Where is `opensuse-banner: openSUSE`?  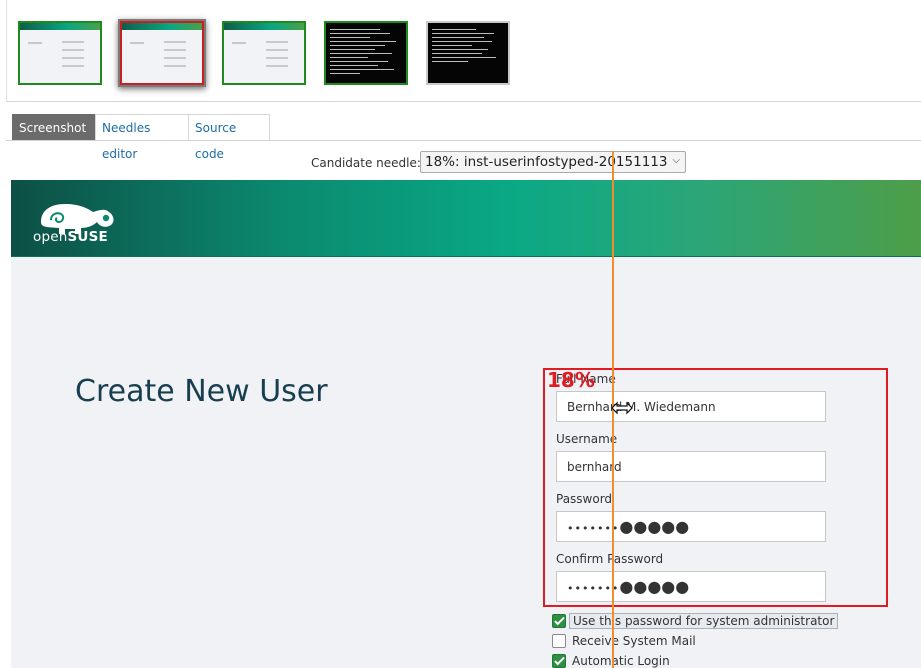
opensuse-banner: openSUSE is located at coordinates (466, 218).